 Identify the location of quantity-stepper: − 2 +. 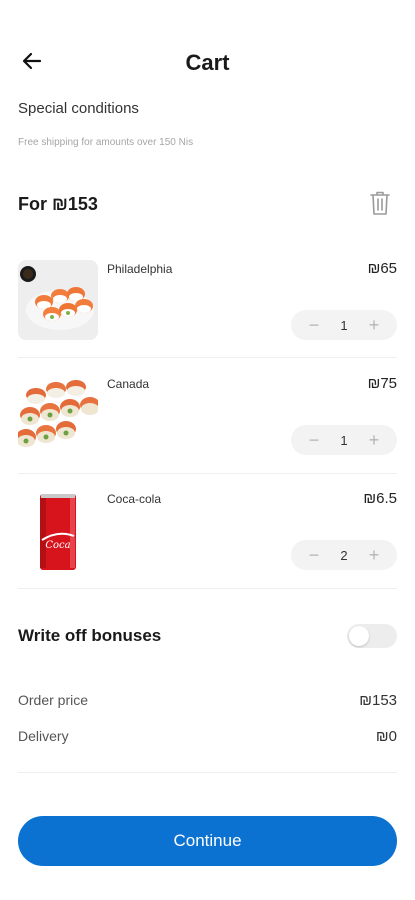
(344, 555).